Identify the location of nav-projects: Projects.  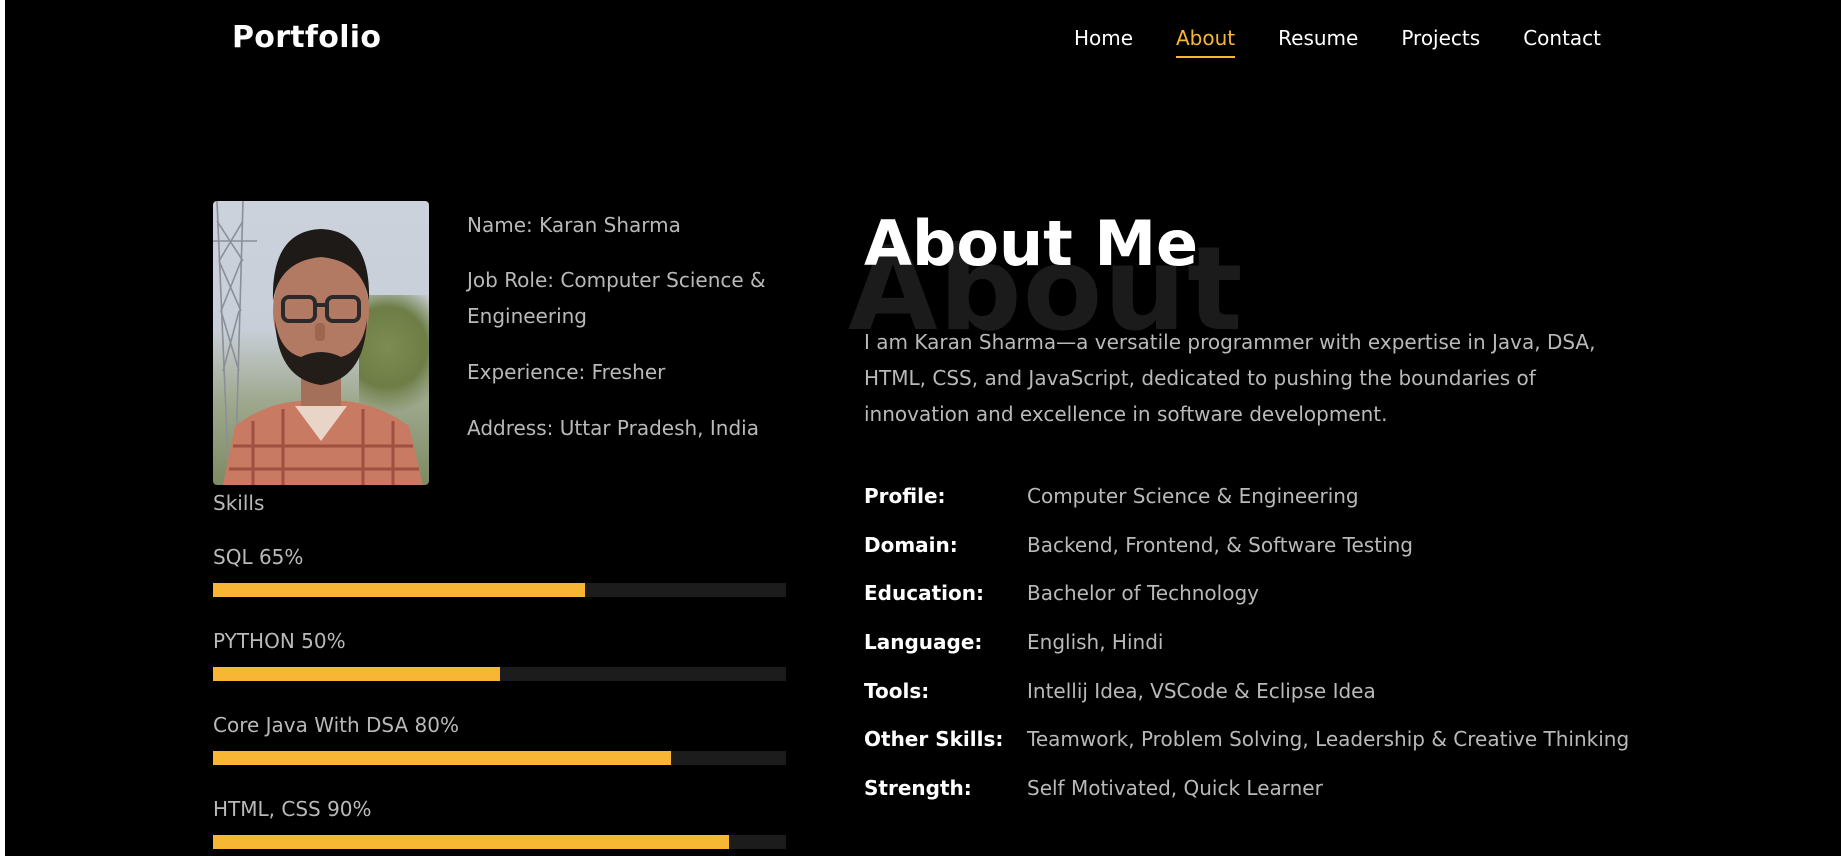
(1440, 42).